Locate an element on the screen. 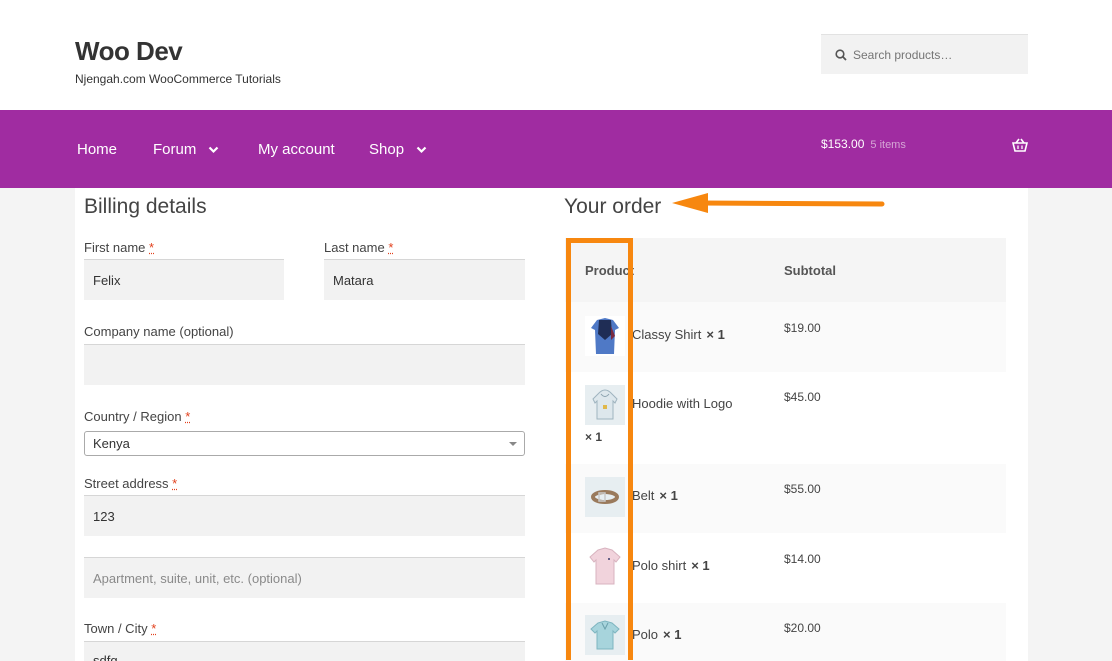  company-name-label: Company name (optional) is located at coordinates (159, 331).